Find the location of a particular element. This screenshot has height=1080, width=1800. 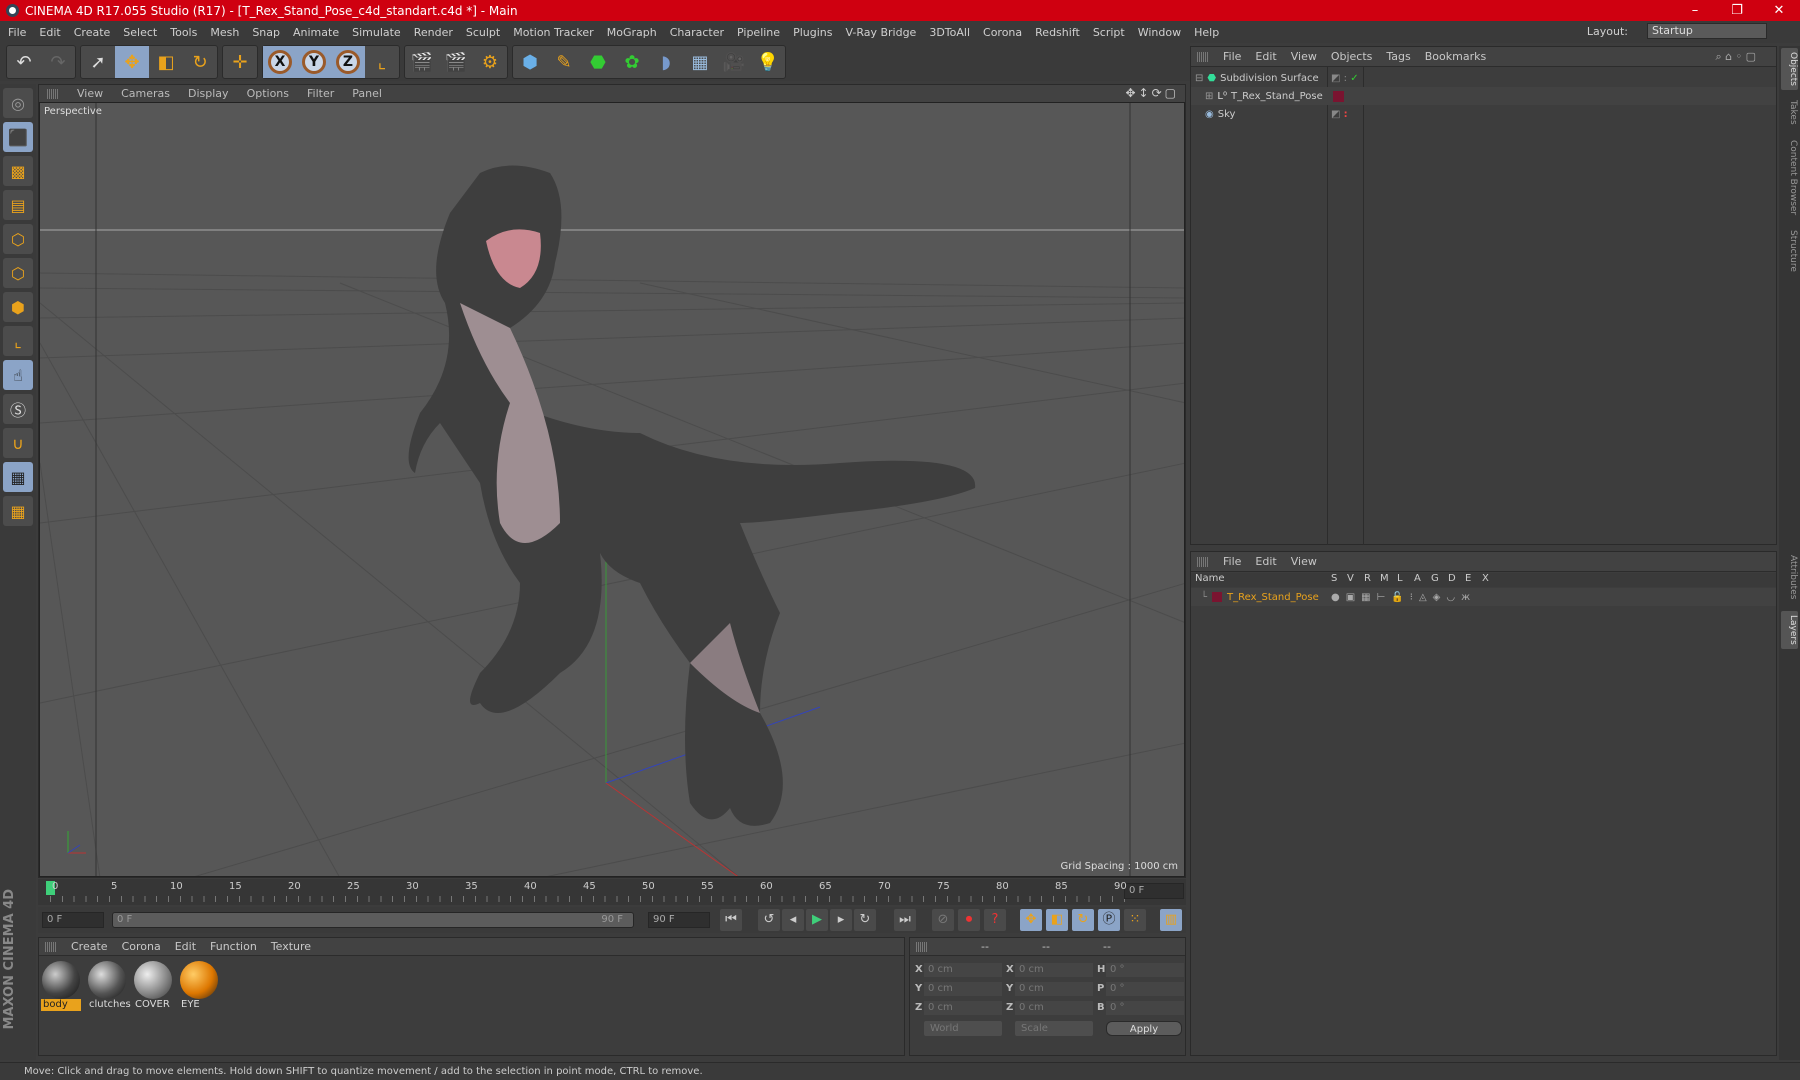

objects-menu-file: File is located at coordinates (1232, 56).